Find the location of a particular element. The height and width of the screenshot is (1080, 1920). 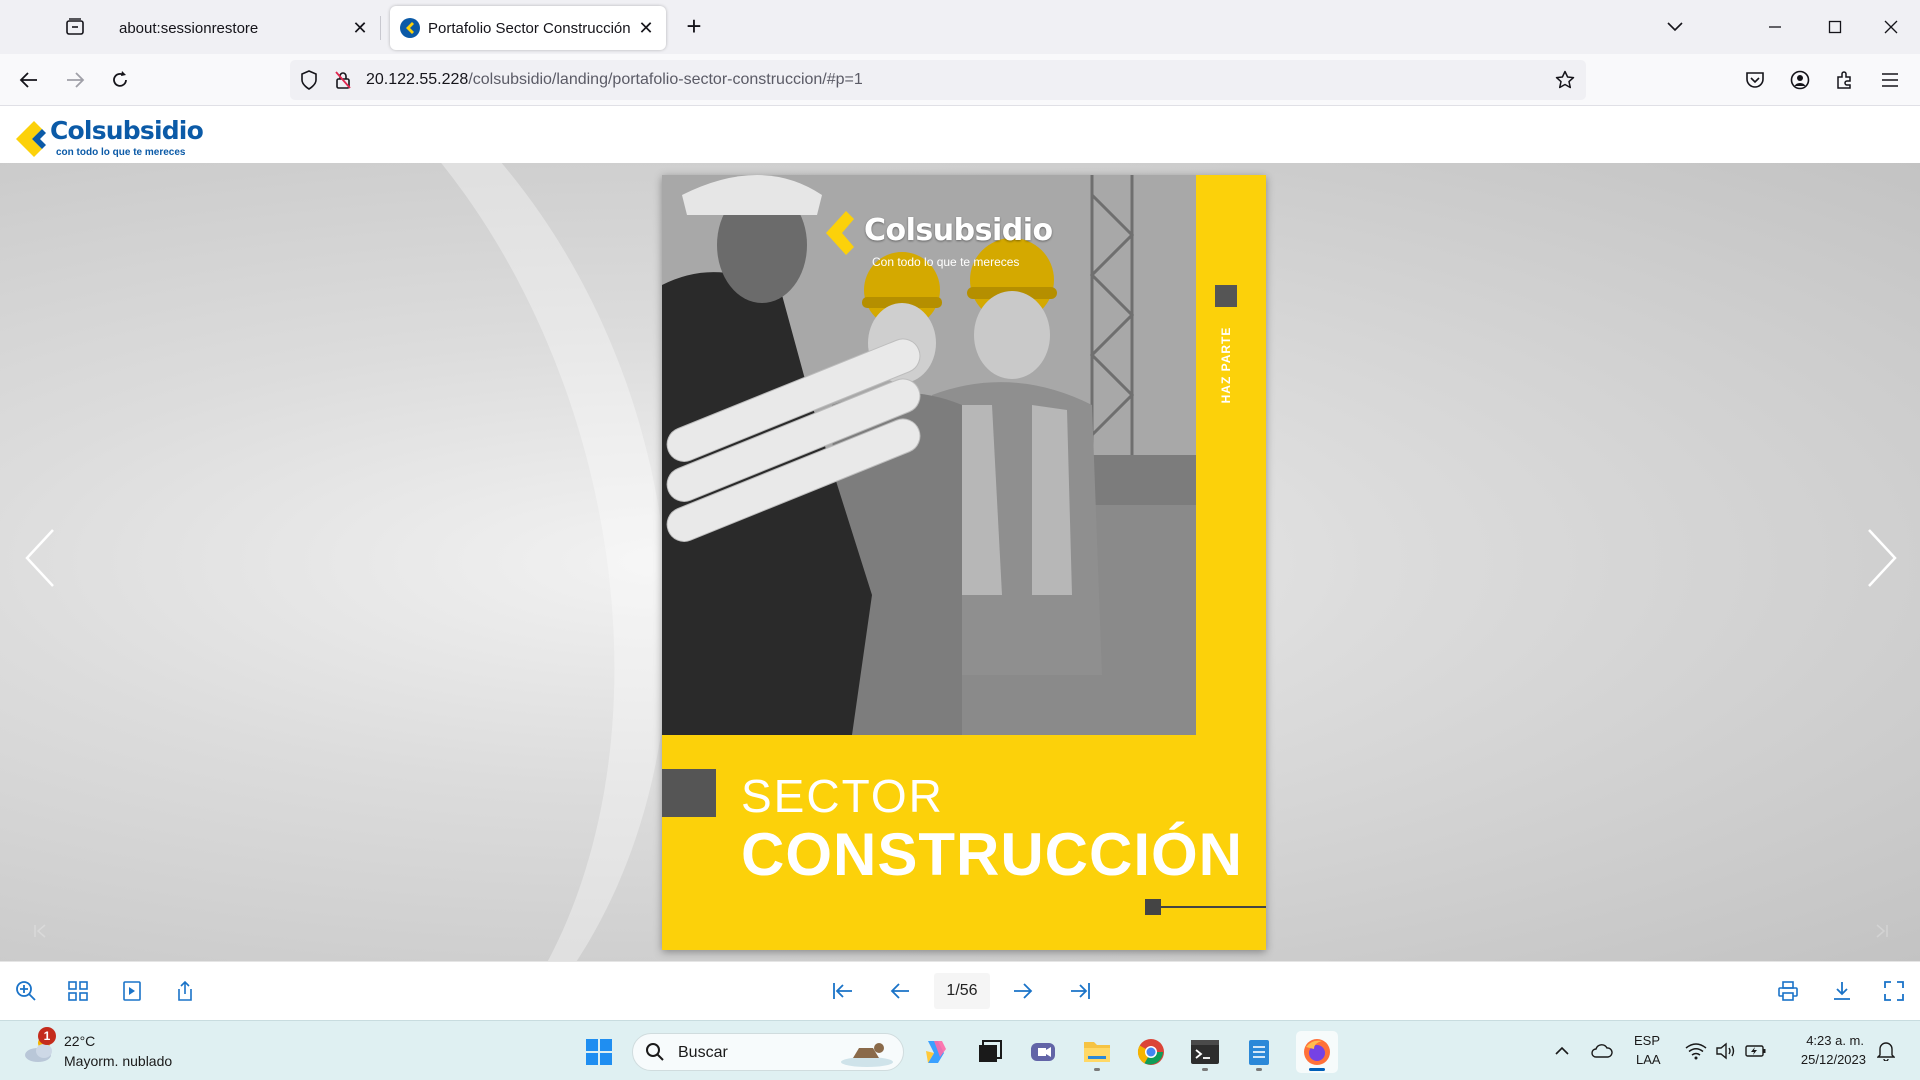

cover-gray-block is located at coordinates (689, 793).